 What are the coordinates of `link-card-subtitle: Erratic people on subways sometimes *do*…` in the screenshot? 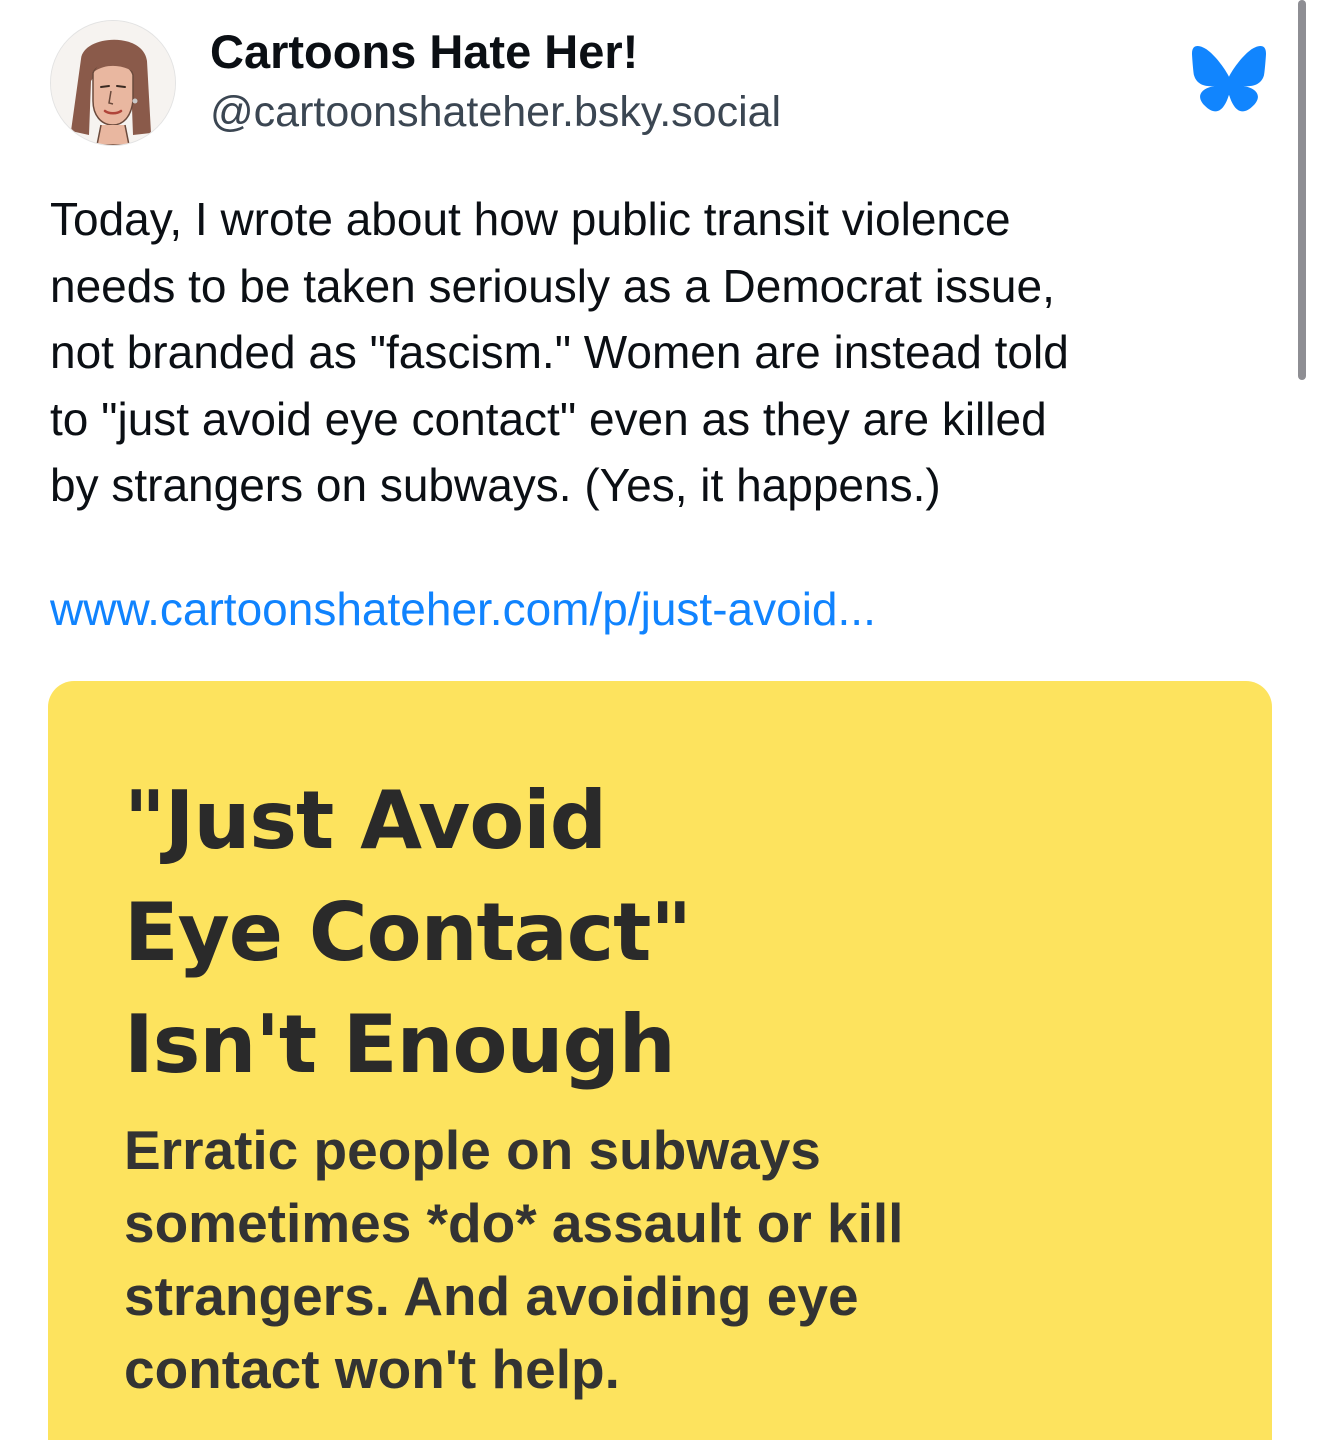 It's located at (514, 1259).